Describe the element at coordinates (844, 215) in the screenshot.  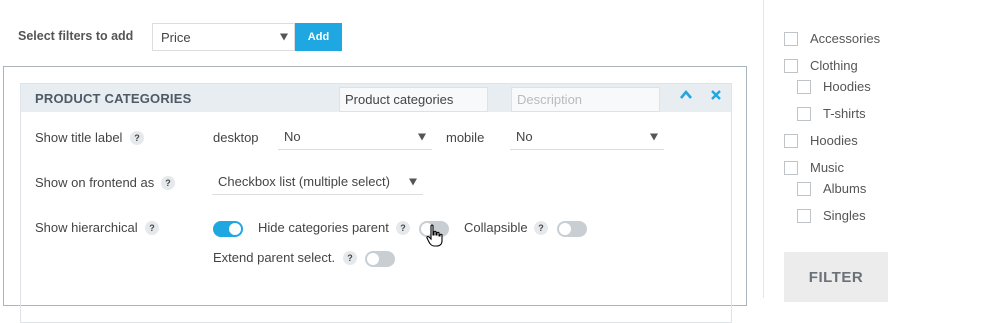
I see `category-label: Singles` at that location.